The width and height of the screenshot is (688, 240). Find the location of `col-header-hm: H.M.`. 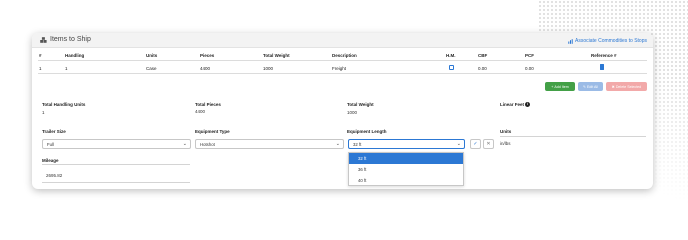

col-header-hm: H.M. is located at coordinates (451, 55).